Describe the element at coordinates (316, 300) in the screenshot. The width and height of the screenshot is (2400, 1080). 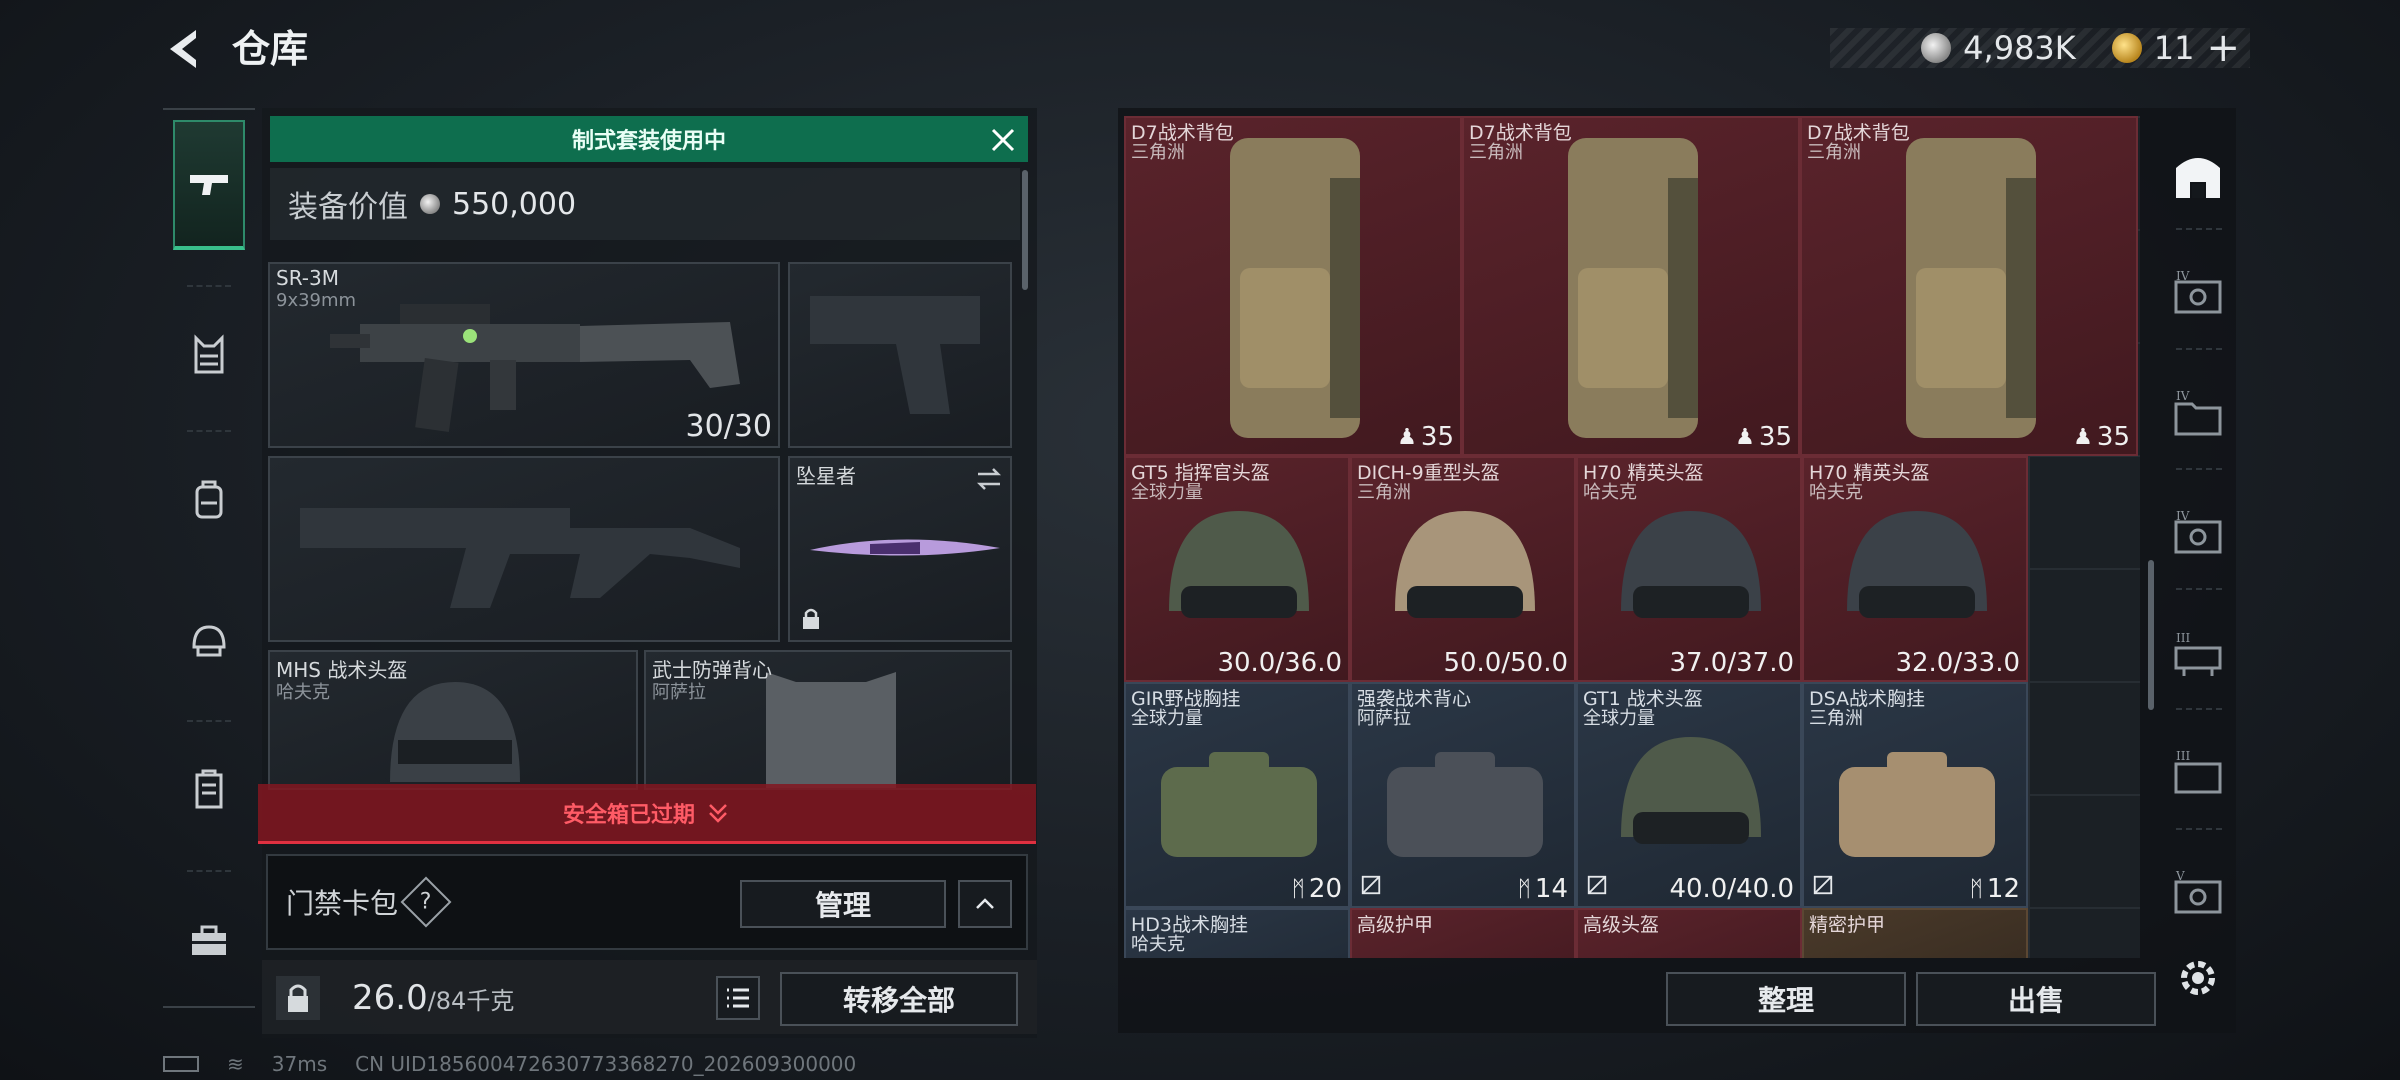
I see `primary-weapon-caliber: 9x39mm` at that location.